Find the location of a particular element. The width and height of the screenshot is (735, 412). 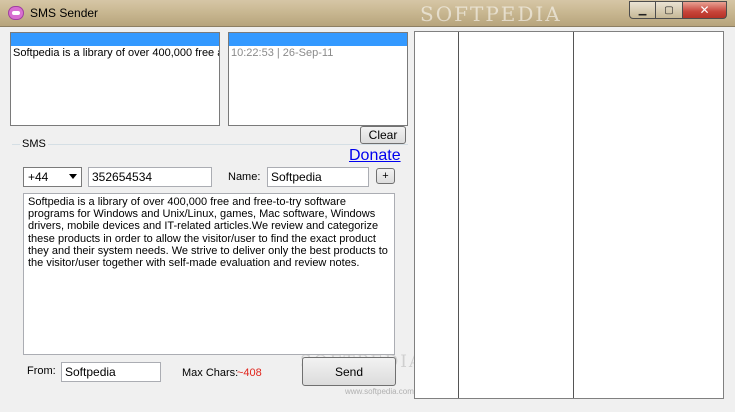

minimize-button: ▁ is located at coordinates (642, 10).